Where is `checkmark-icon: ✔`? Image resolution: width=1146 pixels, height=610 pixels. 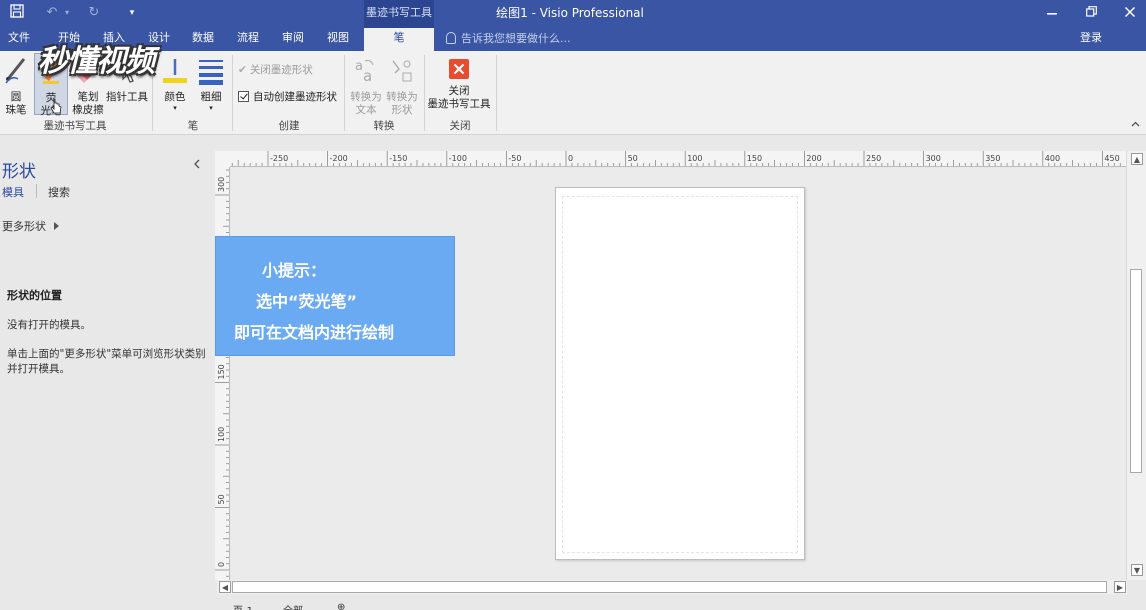
checkmark-icon: ✔ is located at coordinates (242, 70).